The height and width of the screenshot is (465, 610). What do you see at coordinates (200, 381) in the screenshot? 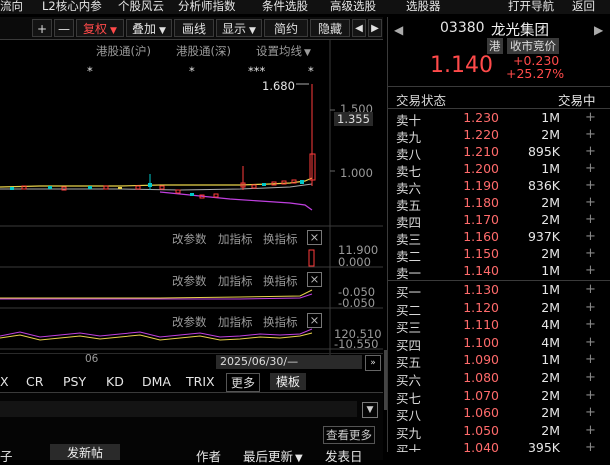
I see `indicator-tab-trix: TRIX` at bounding box center [200, 381].